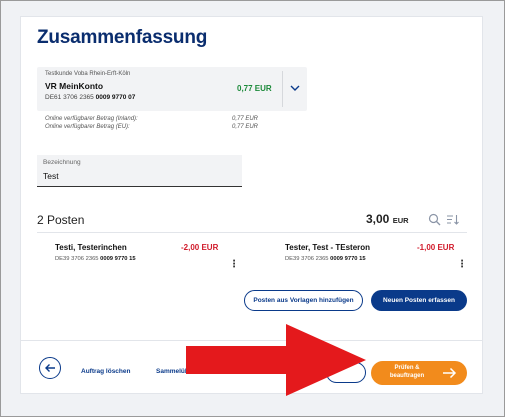 The image size is (505, 417). I want to click on posten-total: 3,00 EUR, so click(387, 219).